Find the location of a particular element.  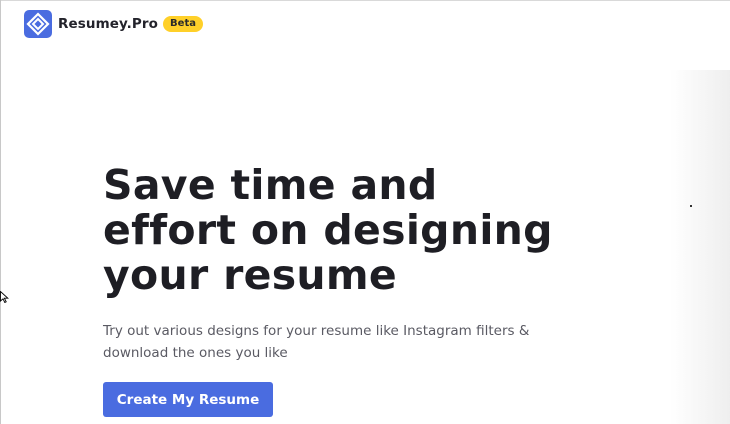

hero-title-line-3: your resume is located at coordinates (250, 275).